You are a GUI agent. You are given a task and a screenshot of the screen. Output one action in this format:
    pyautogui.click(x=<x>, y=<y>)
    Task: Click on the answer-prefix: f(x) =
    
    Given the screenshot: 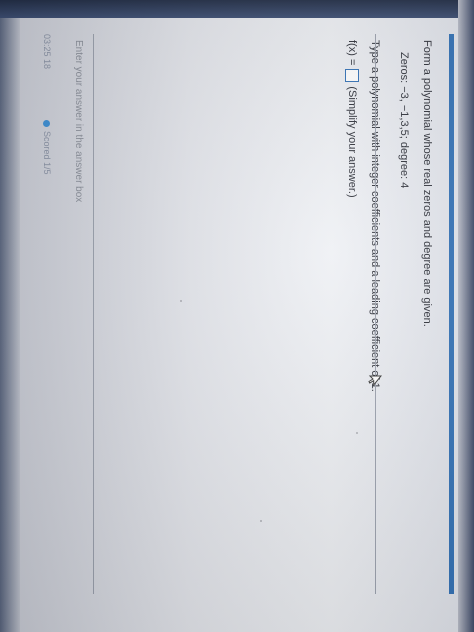 What is the action you would take?
    pyautogui.click(x=352, y=53)
    